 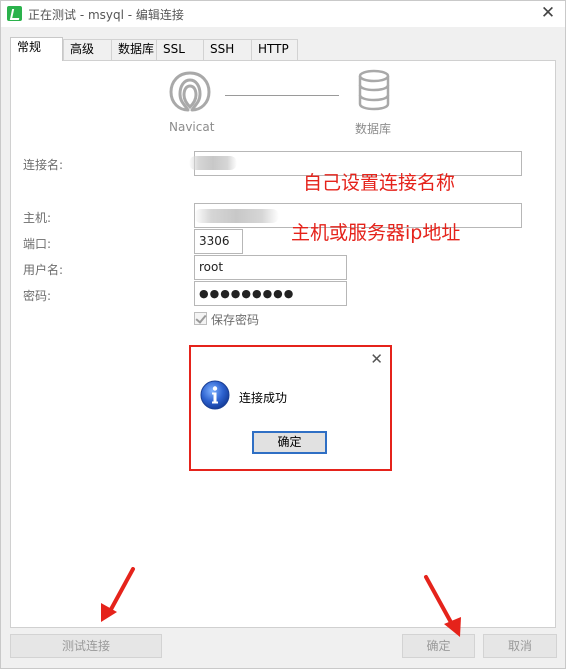 I want to click on tab-ssl: SSL, so click(x=180, y=49).